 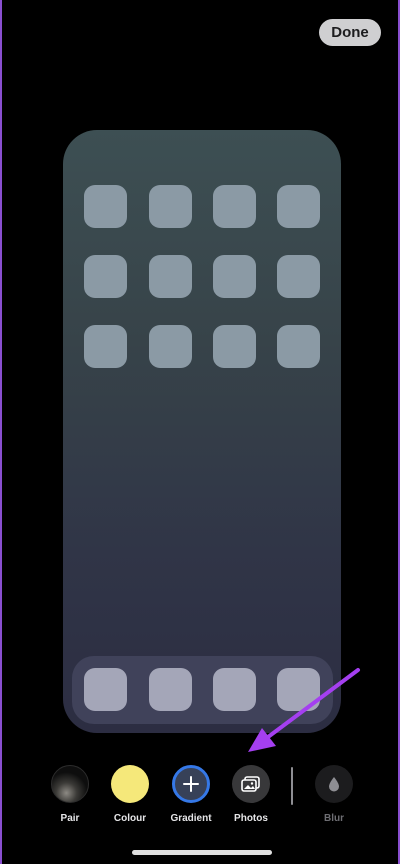 I want to click on gradient-option: Gradient, so click(x=191, y=794).